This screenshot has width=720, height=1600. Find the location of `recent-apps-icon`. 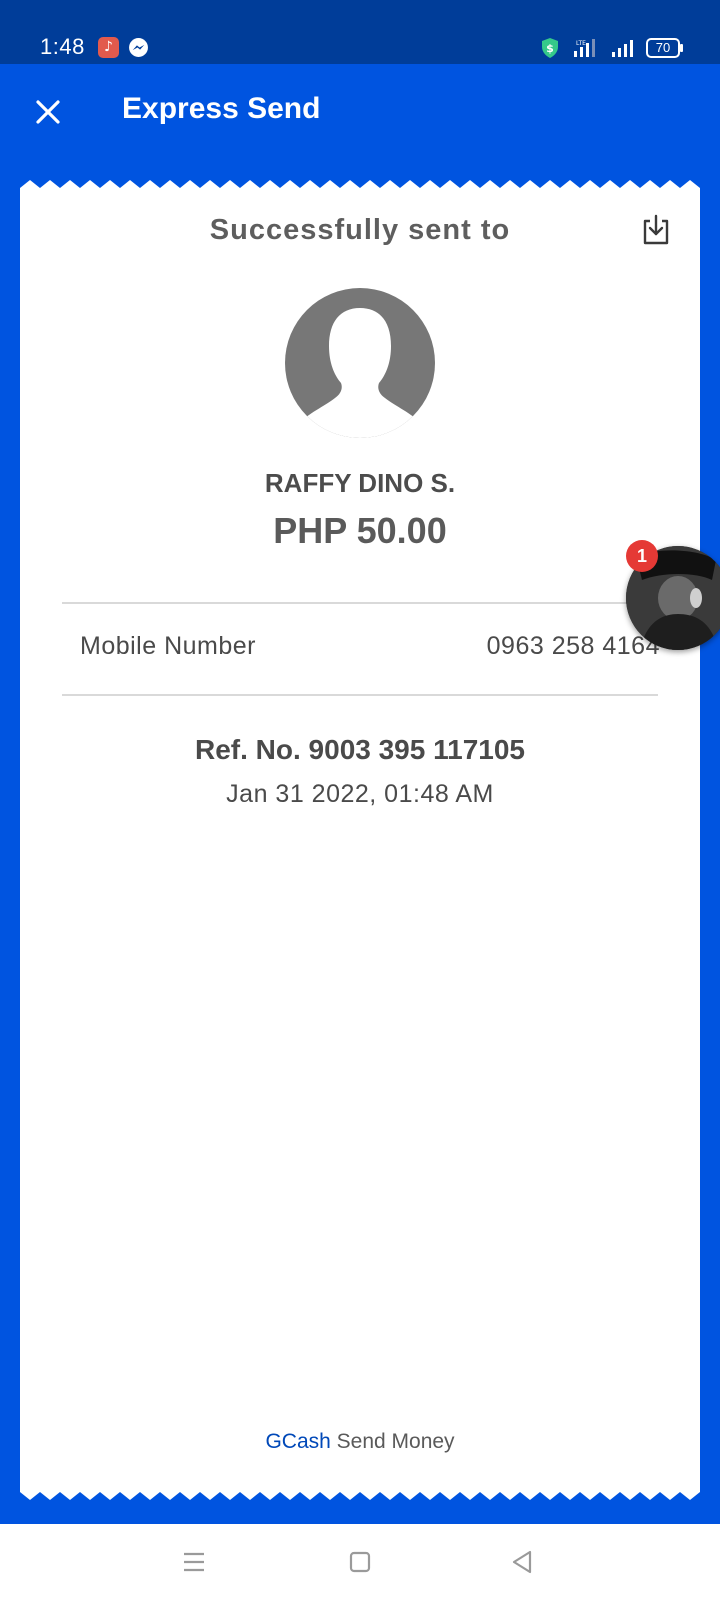

recent-apps-icon is located at coordinates (194, 1562).